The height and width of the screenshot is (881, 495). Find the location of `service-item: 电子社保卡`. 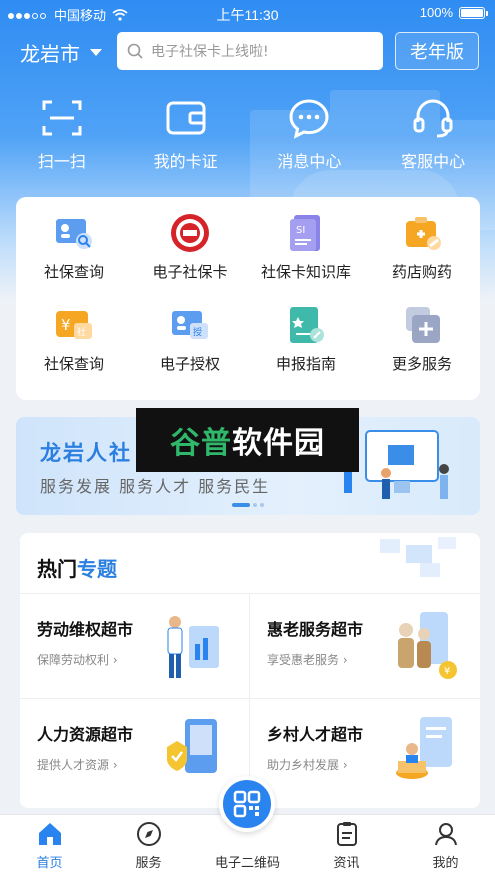

service-item: 电子社保卡 is located at coordinates (190, 257).